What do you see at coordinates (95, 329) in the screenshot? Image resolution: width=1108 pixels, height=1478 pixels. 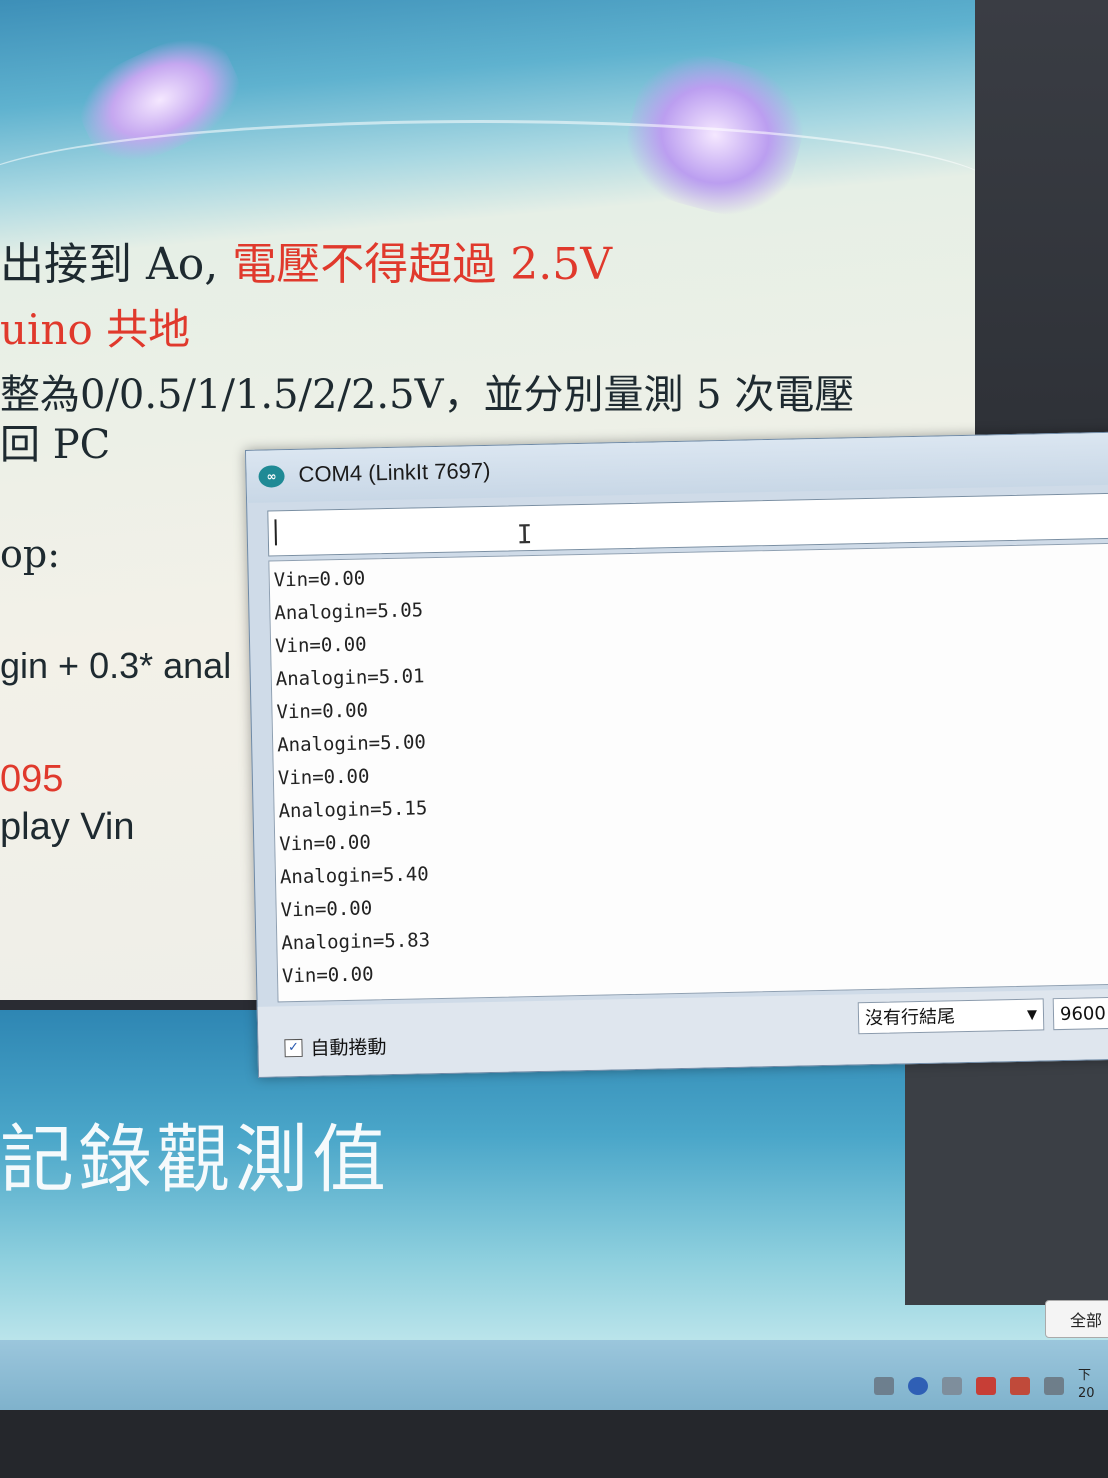 I see `slide-text-line-2: uino 共地` at bounding box center [95, 329].